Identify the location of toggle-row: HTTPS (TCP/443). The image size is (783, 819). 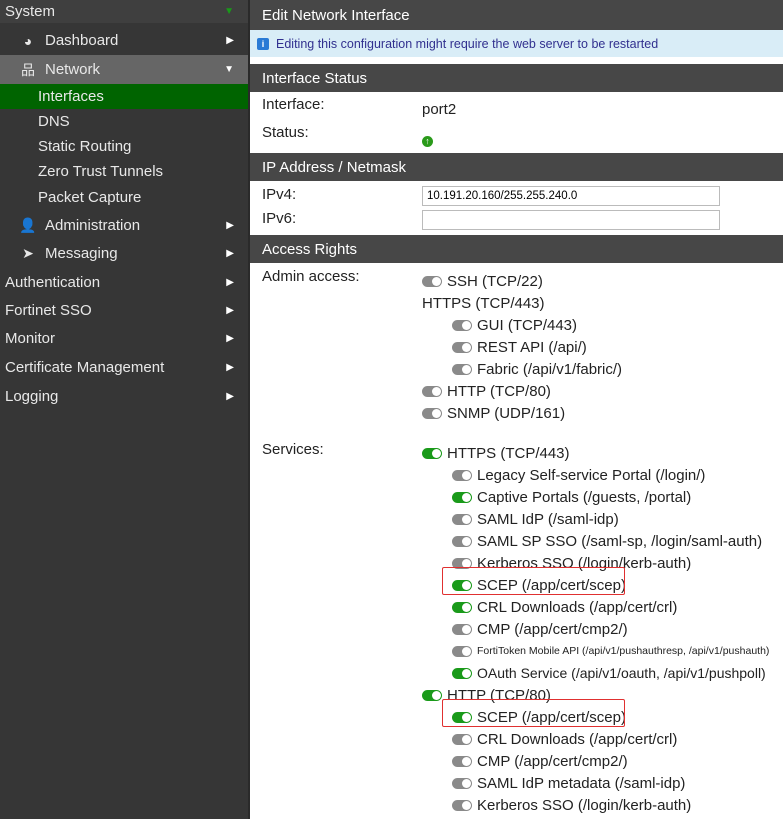
(598, 453).